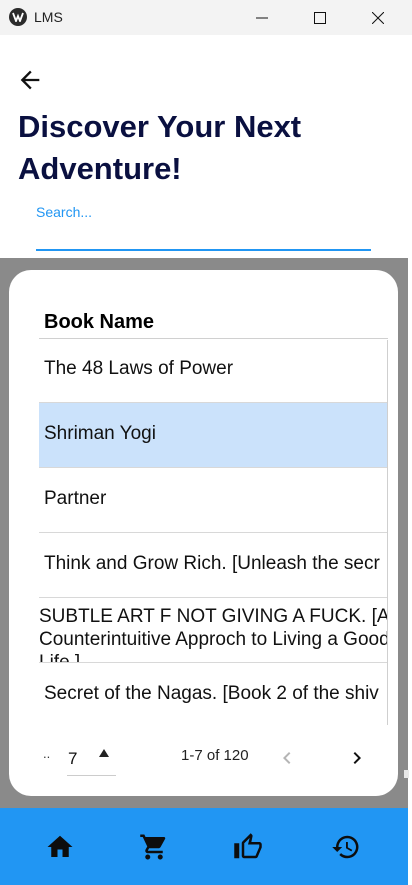 This screenshot has height=885, width=412. Describe the element at coordinates (213, 435) in the screenshot. I see `table-row-selected: Shriman Yogi` at that location.